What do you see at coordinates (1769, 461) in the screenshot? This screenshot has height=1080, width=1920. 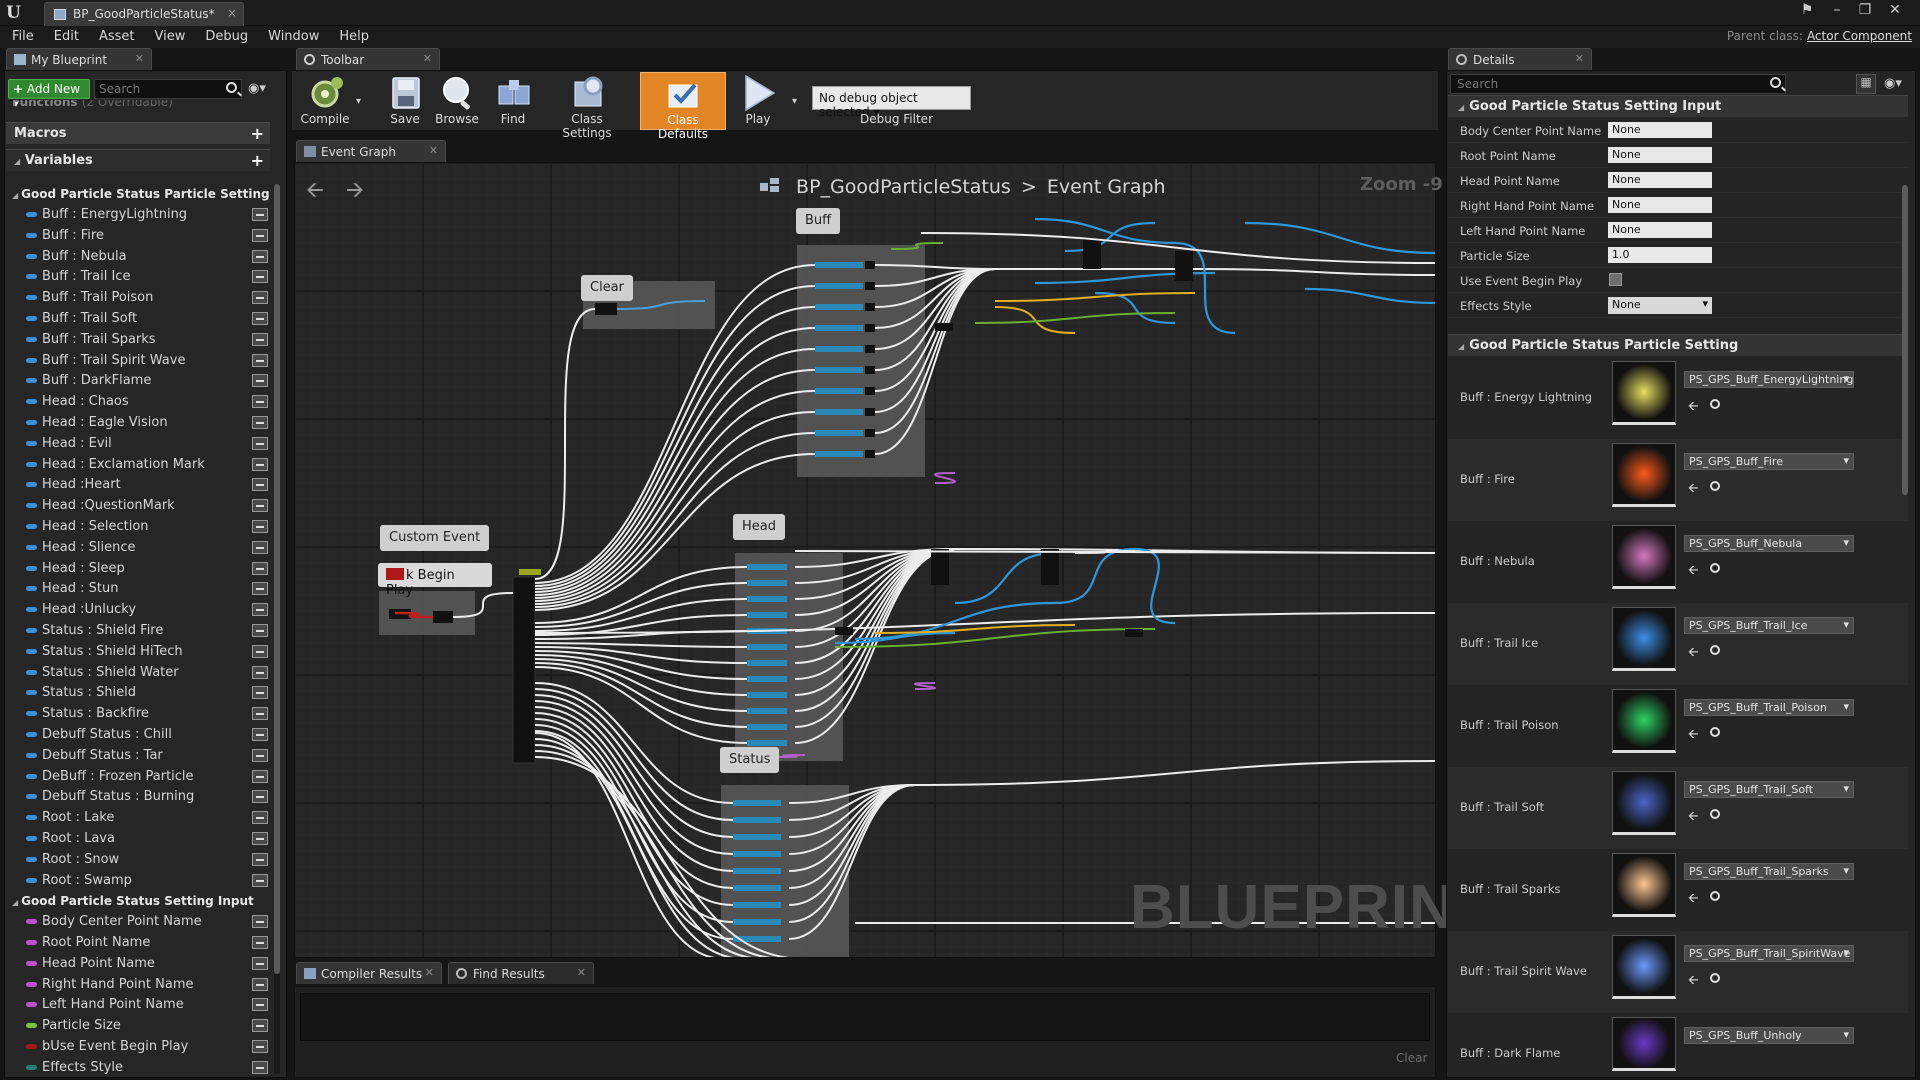 I see `asset-picker-combo: PS_GPS_Buff_Fire` at bounding box center [1769, 461].